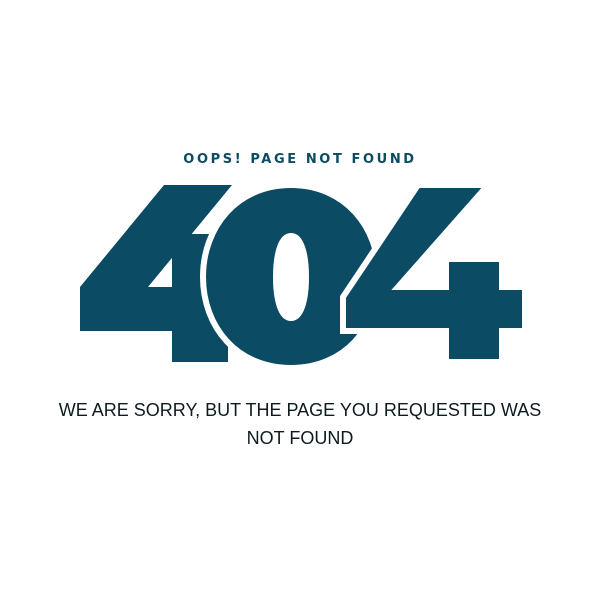 The image size is (600, 600). What do you see at coordinates (291, 276) in the screenshot?
I see `digit-zero` at bounding box center [291, 276].